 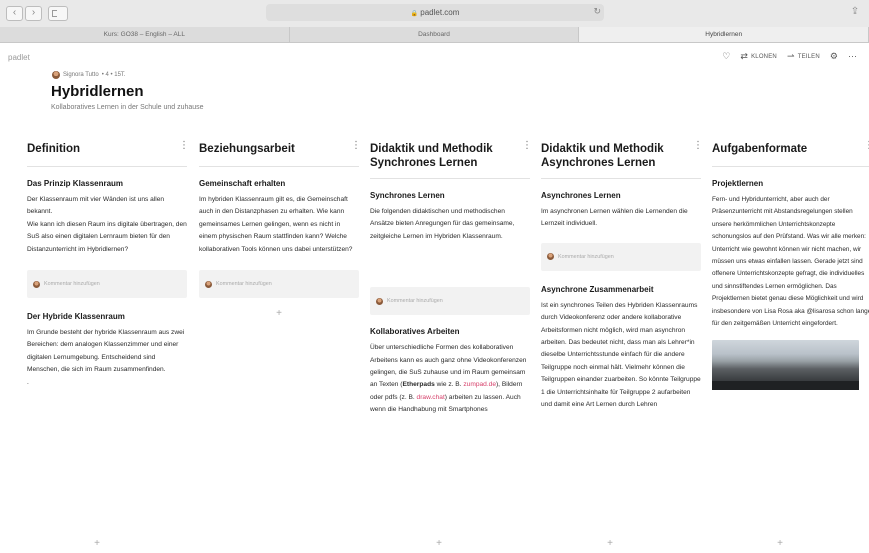 I want to click on address-bar: 🔒 padlet.com, so click(x=435, y=12).